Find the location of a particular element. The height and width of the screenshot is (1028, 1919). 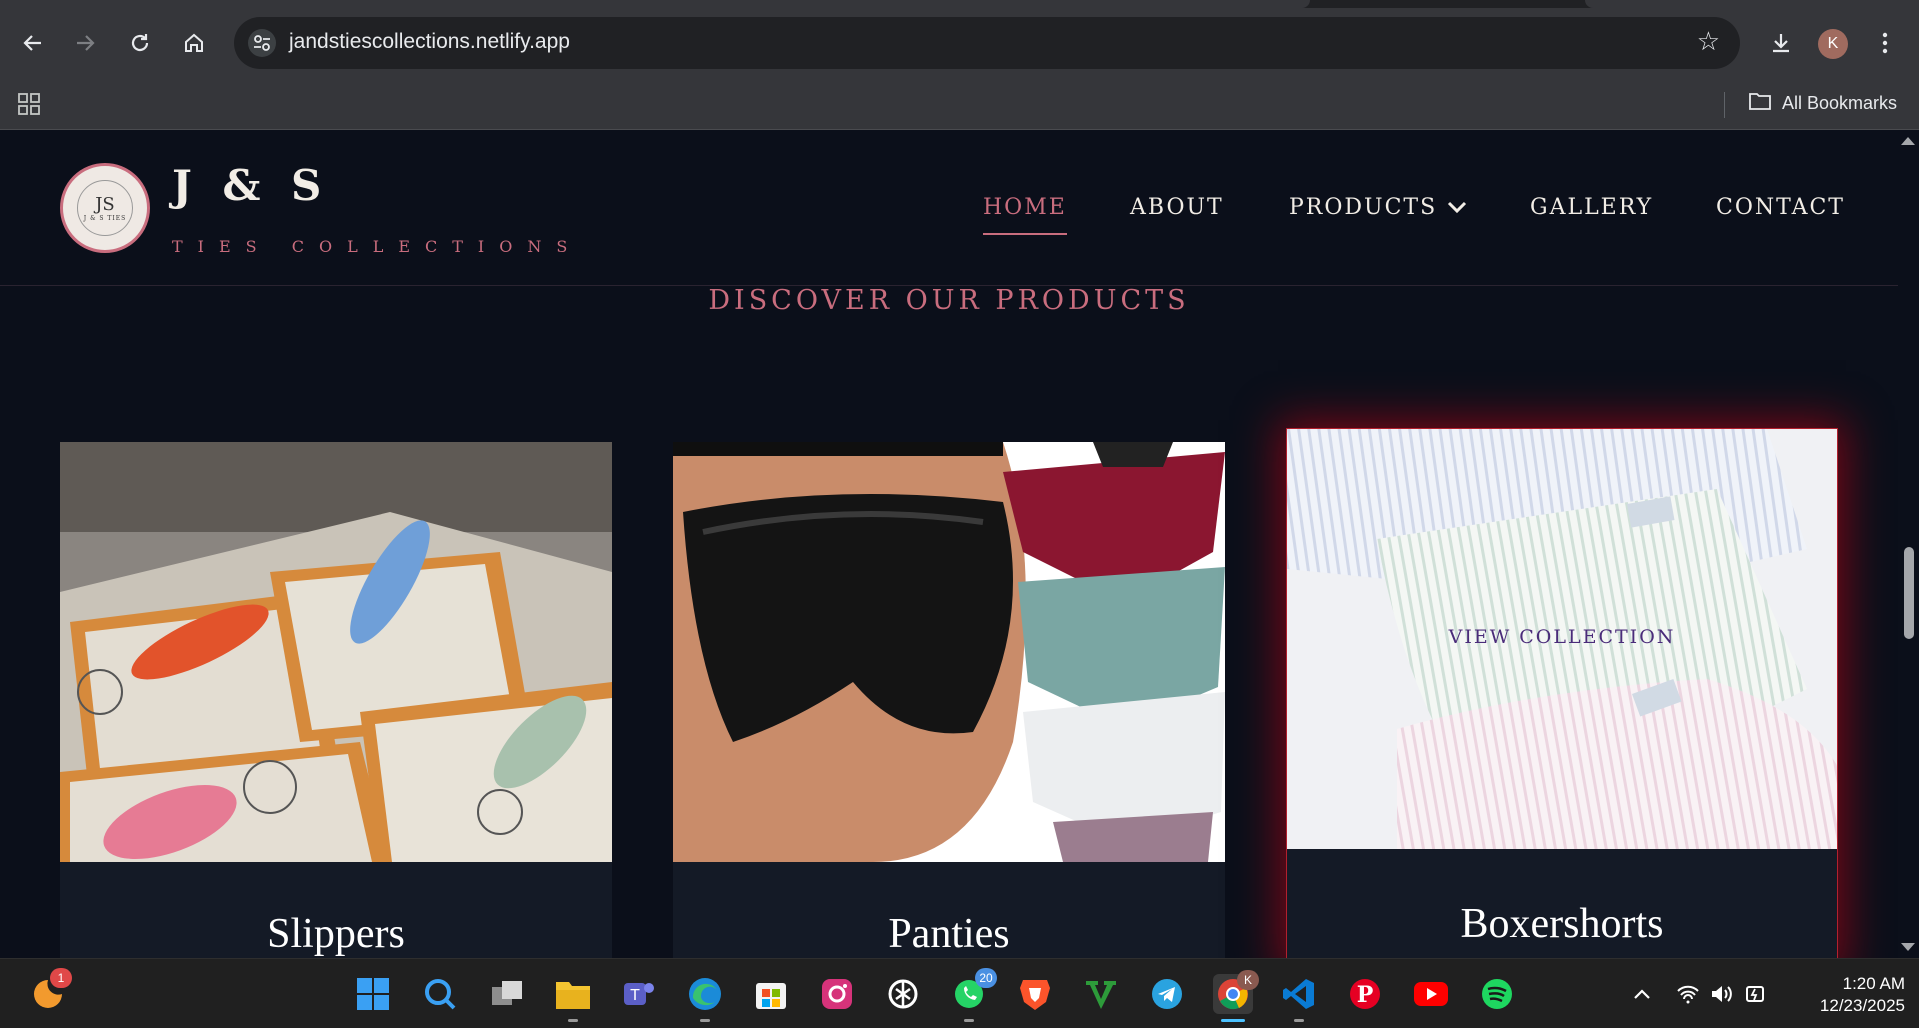

view-collection-link: VIEW COLLECTION is located at coordinates (1562, 637).